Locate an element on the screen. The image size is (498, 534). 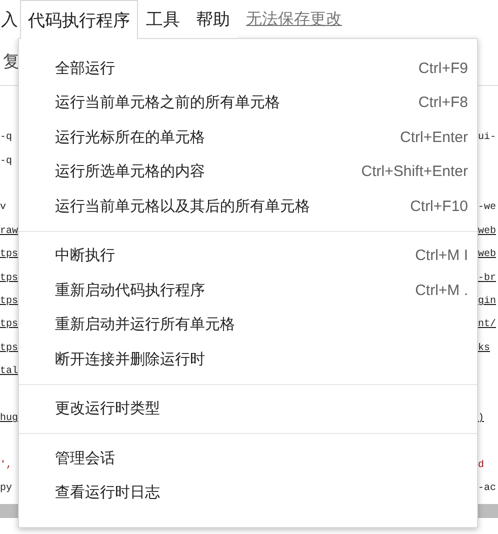
code-text: -we is located at coordinates (488, 208).